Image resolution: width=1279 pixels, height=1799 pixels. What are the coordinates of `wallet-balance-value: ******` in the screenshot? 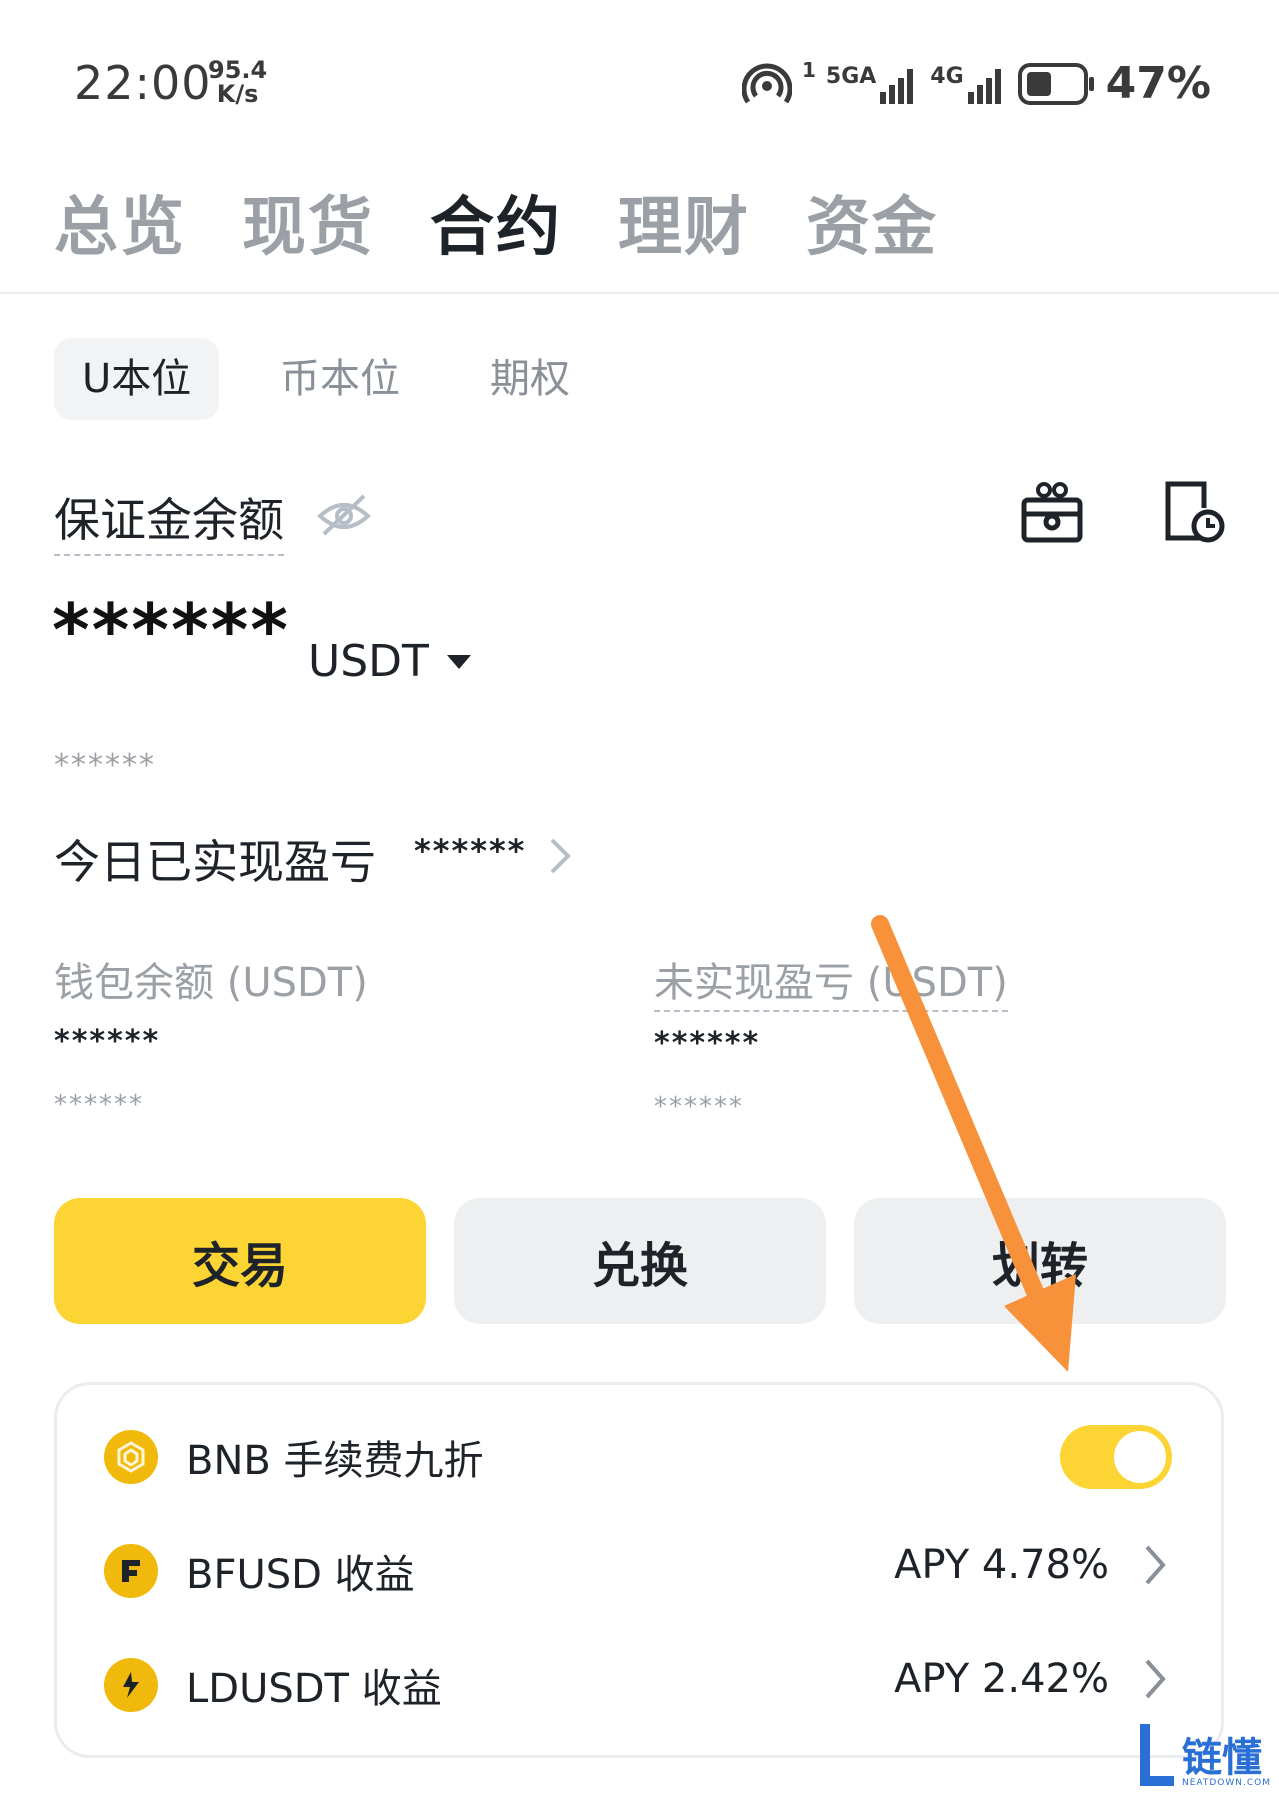 It's located at (107, 1041).